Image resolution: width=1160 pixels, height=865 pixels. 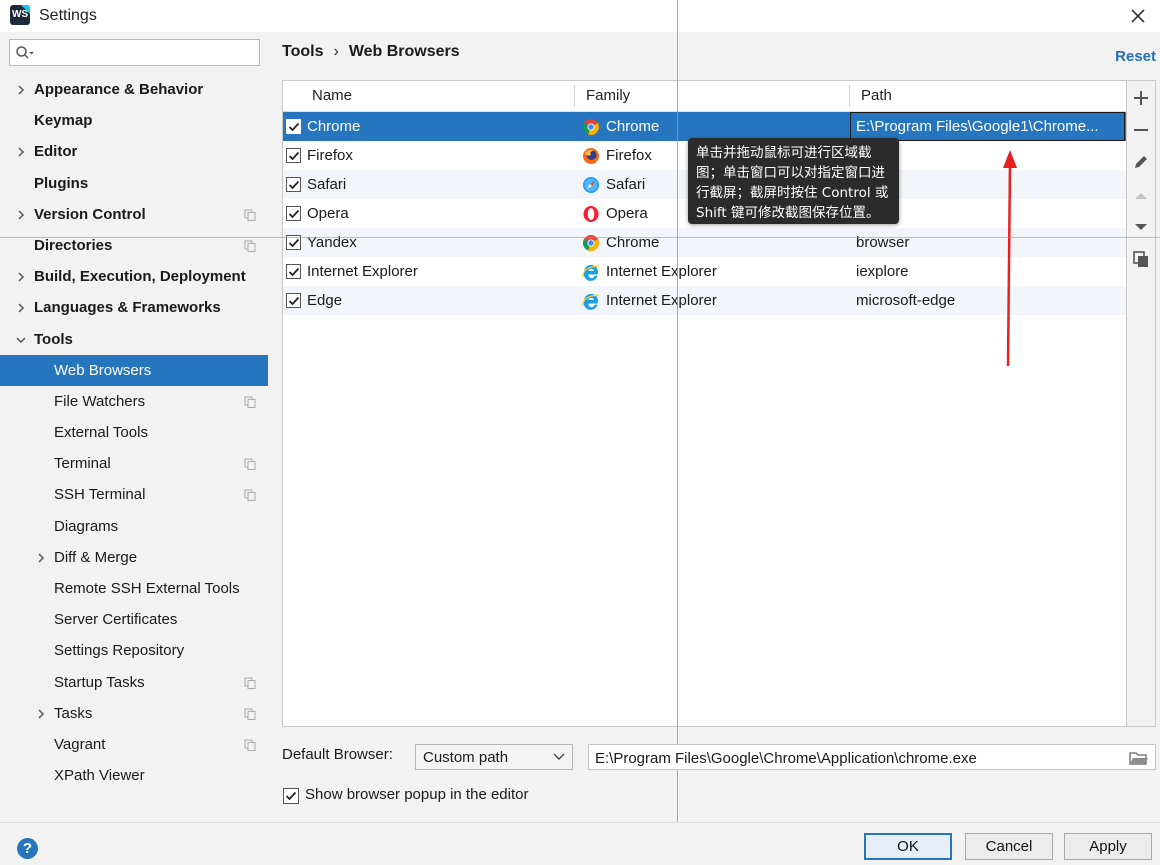 I want to click on breadcrumb-parent: Tools, so click(x=302, y=51).